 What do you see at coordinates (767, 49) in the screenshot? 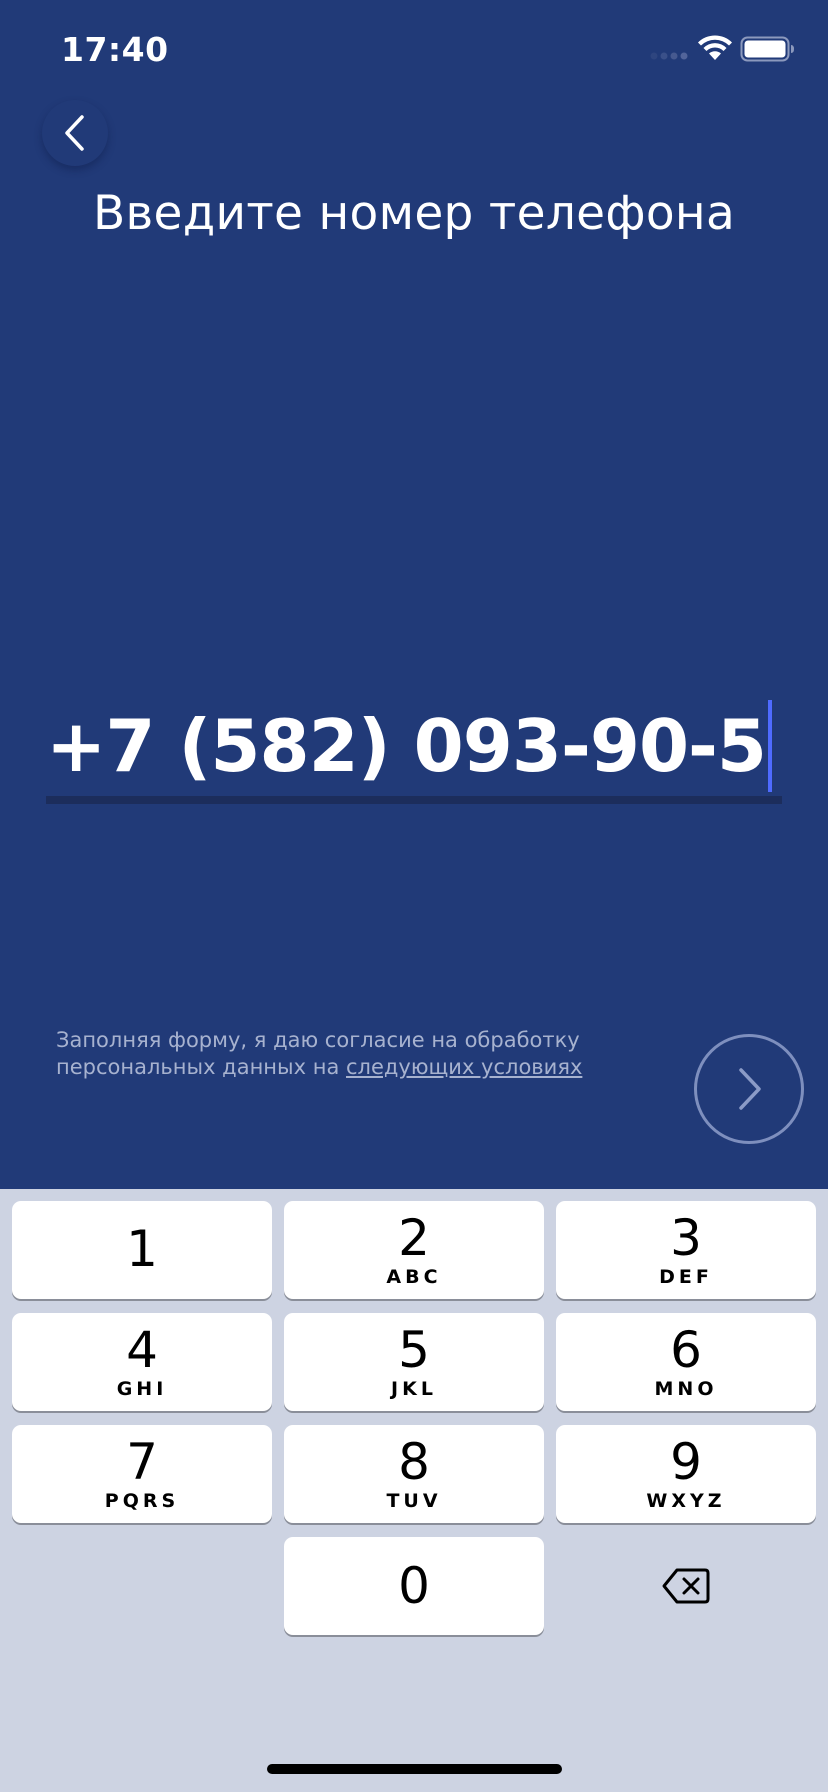
I see `battery-icon` at bounding box center [767, 49].